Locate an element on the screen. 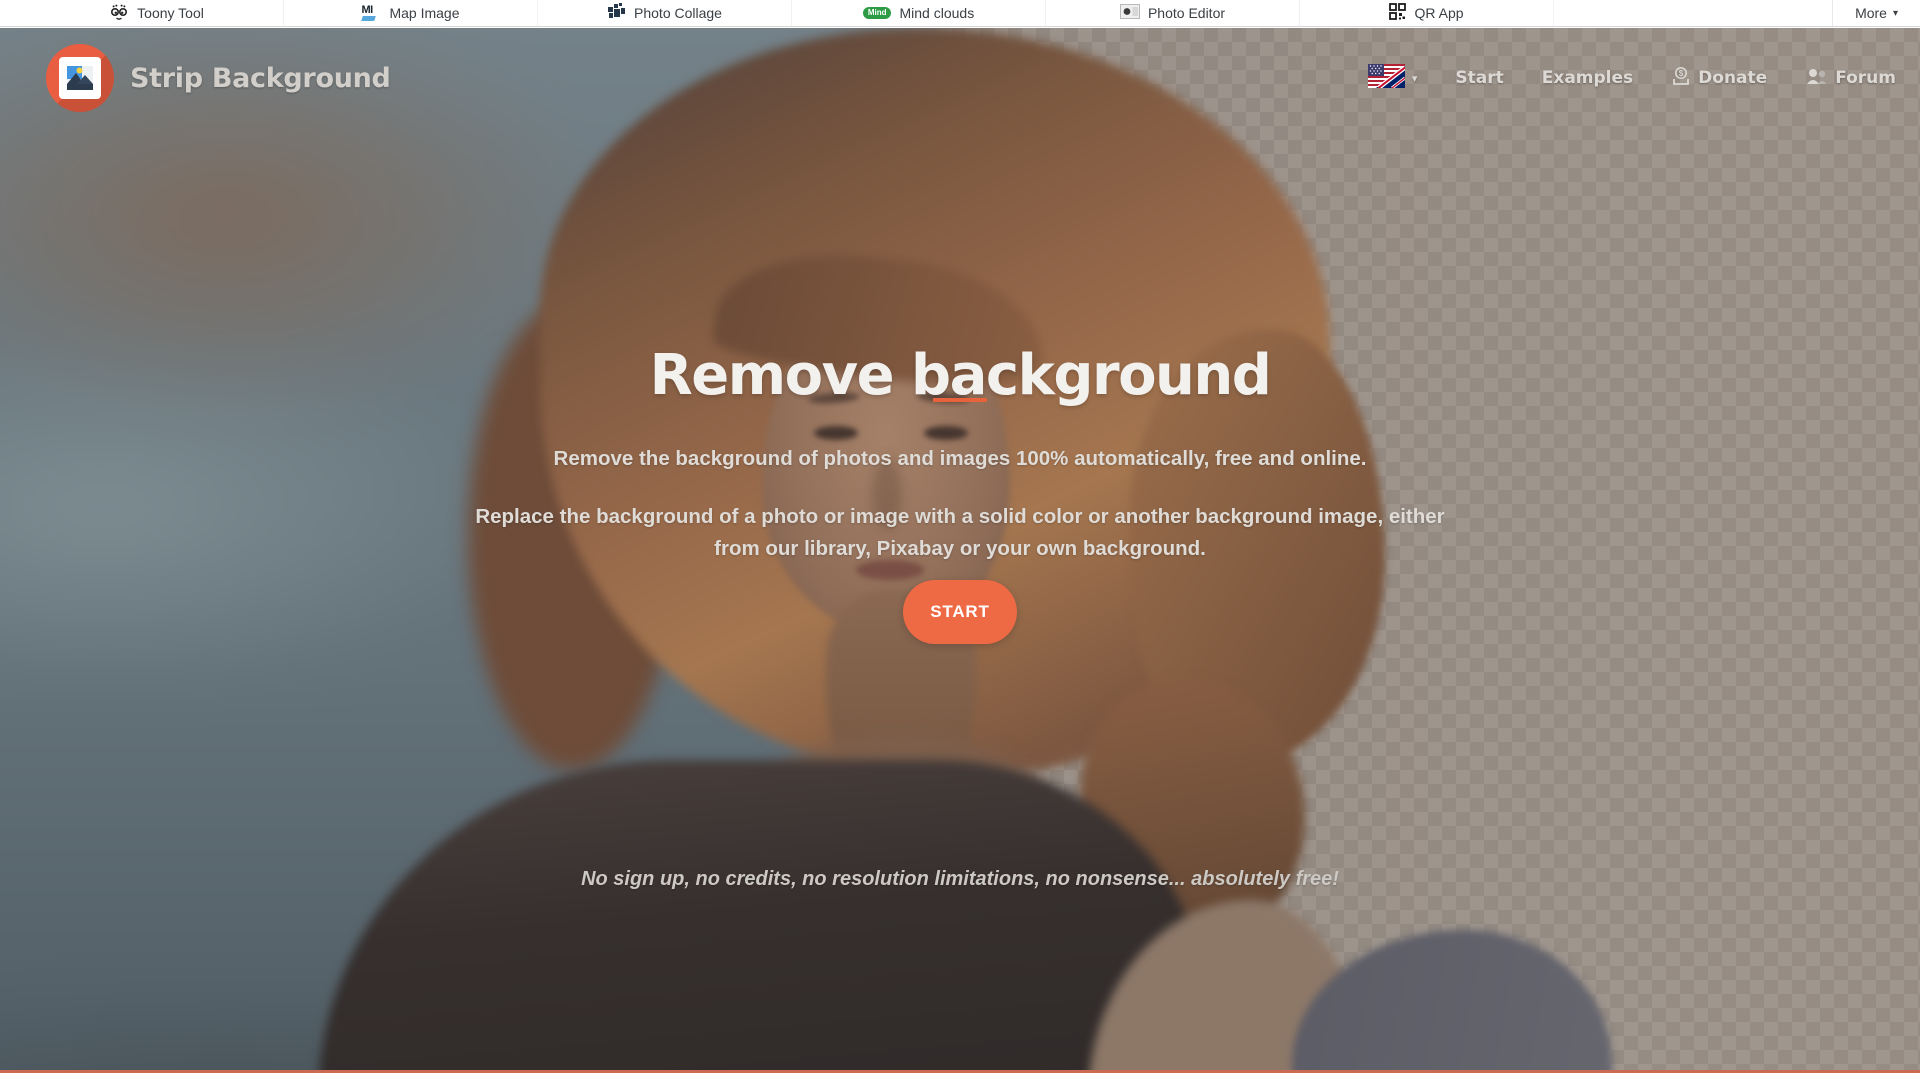 The image size is (1920, 1080). photo-nose is located at coordinates (887, 494).